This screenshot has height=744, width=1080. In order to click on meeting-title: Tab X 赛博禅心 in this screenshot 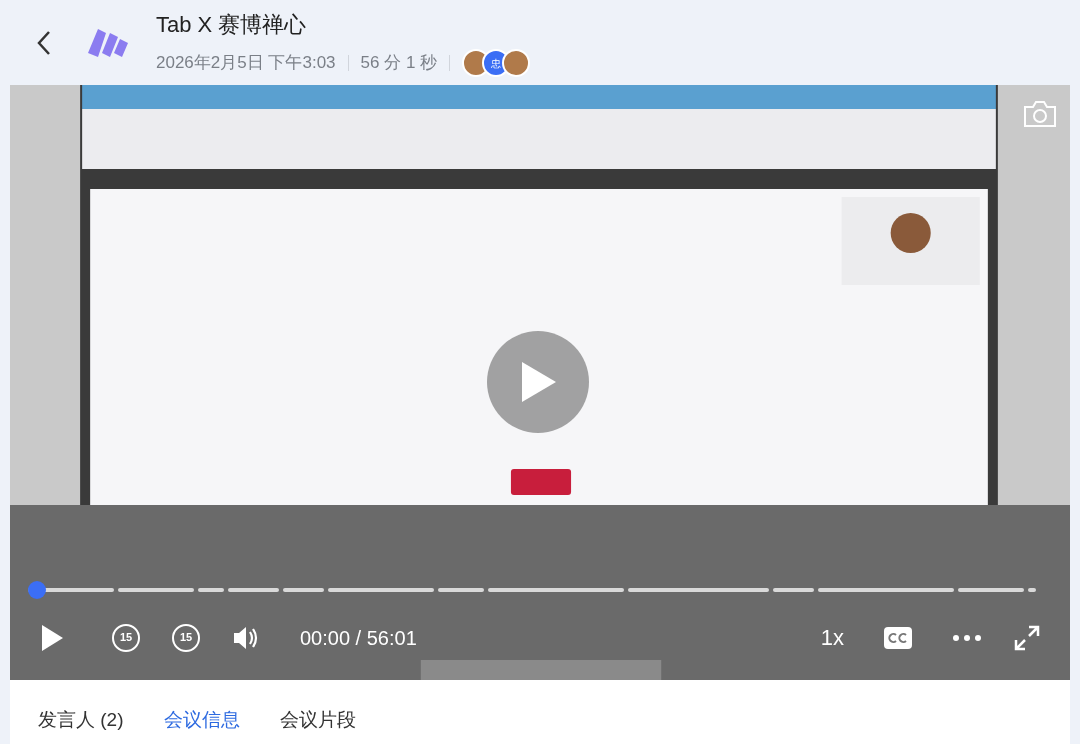, I will do `click(232, 25)`.